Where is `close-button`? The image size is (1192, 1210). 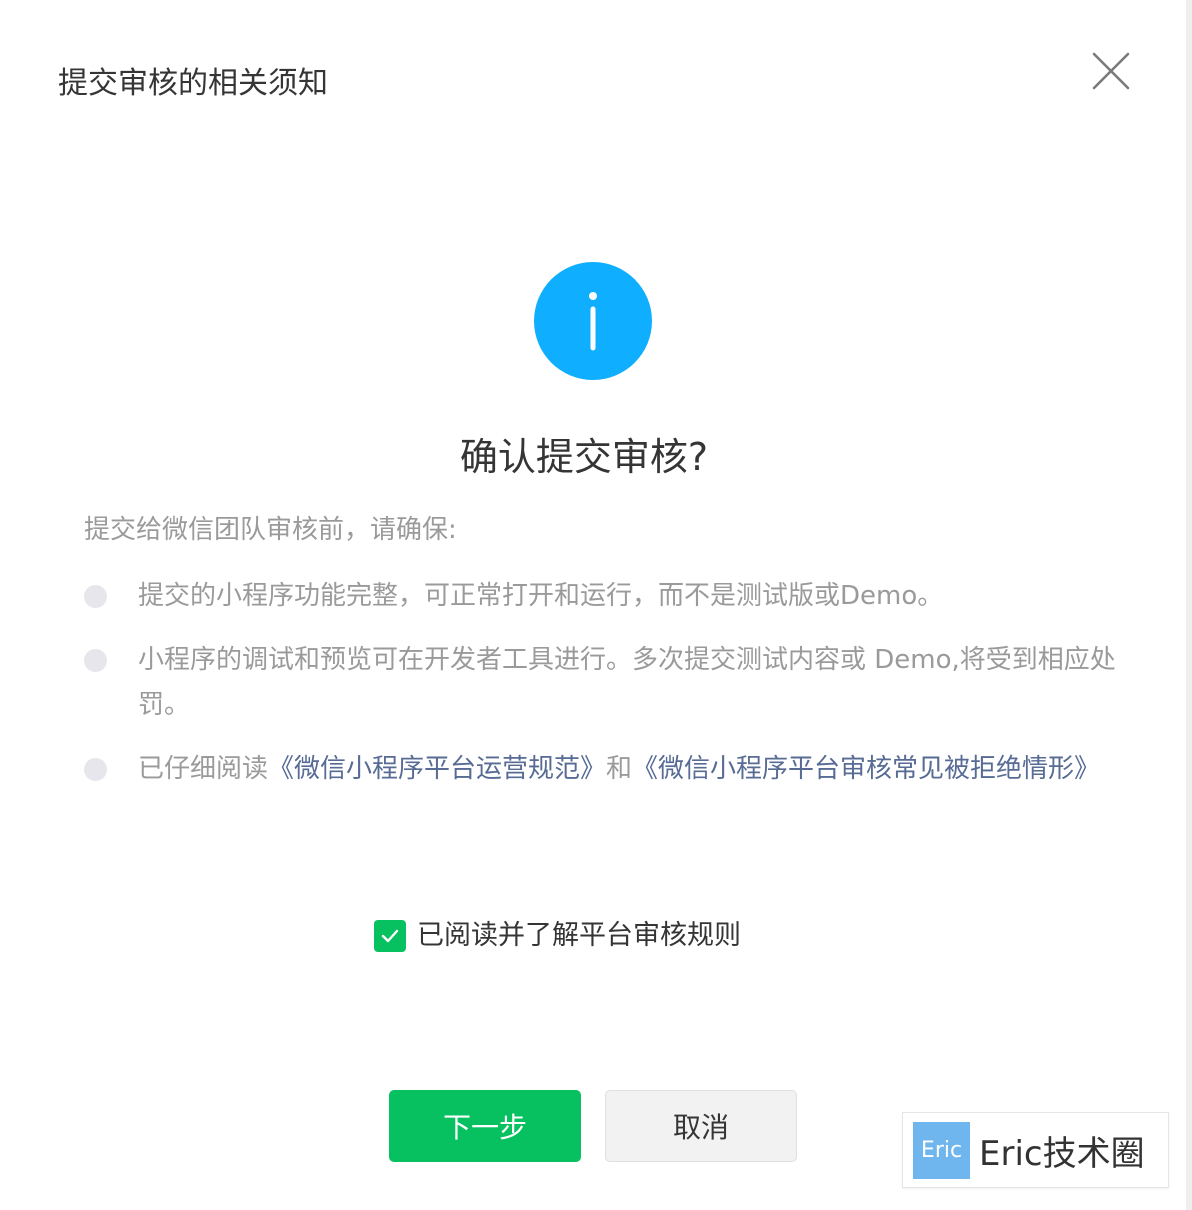
close-button is located at coordinates (1111, 71).